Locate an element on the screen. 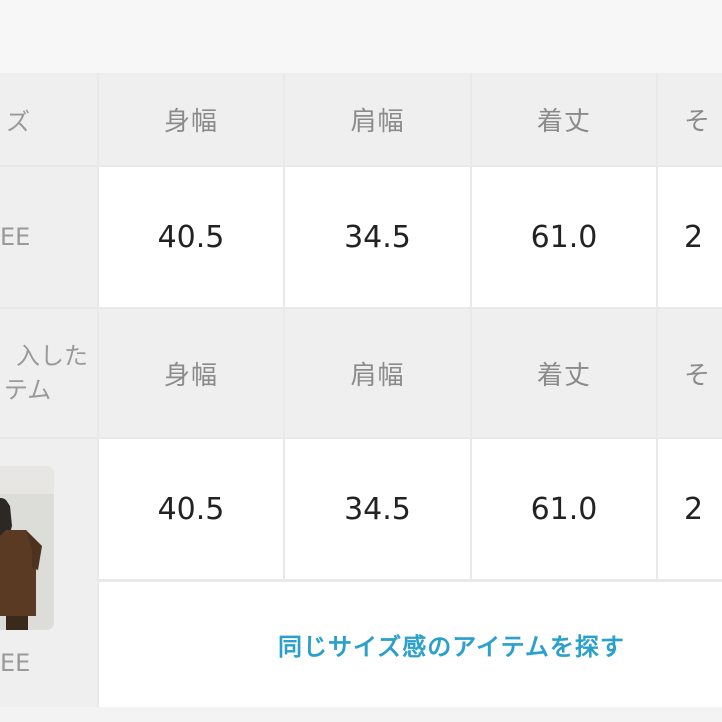 The image size is (722, 722). header2-length: 着丈 is located at coordinates (564, 373).